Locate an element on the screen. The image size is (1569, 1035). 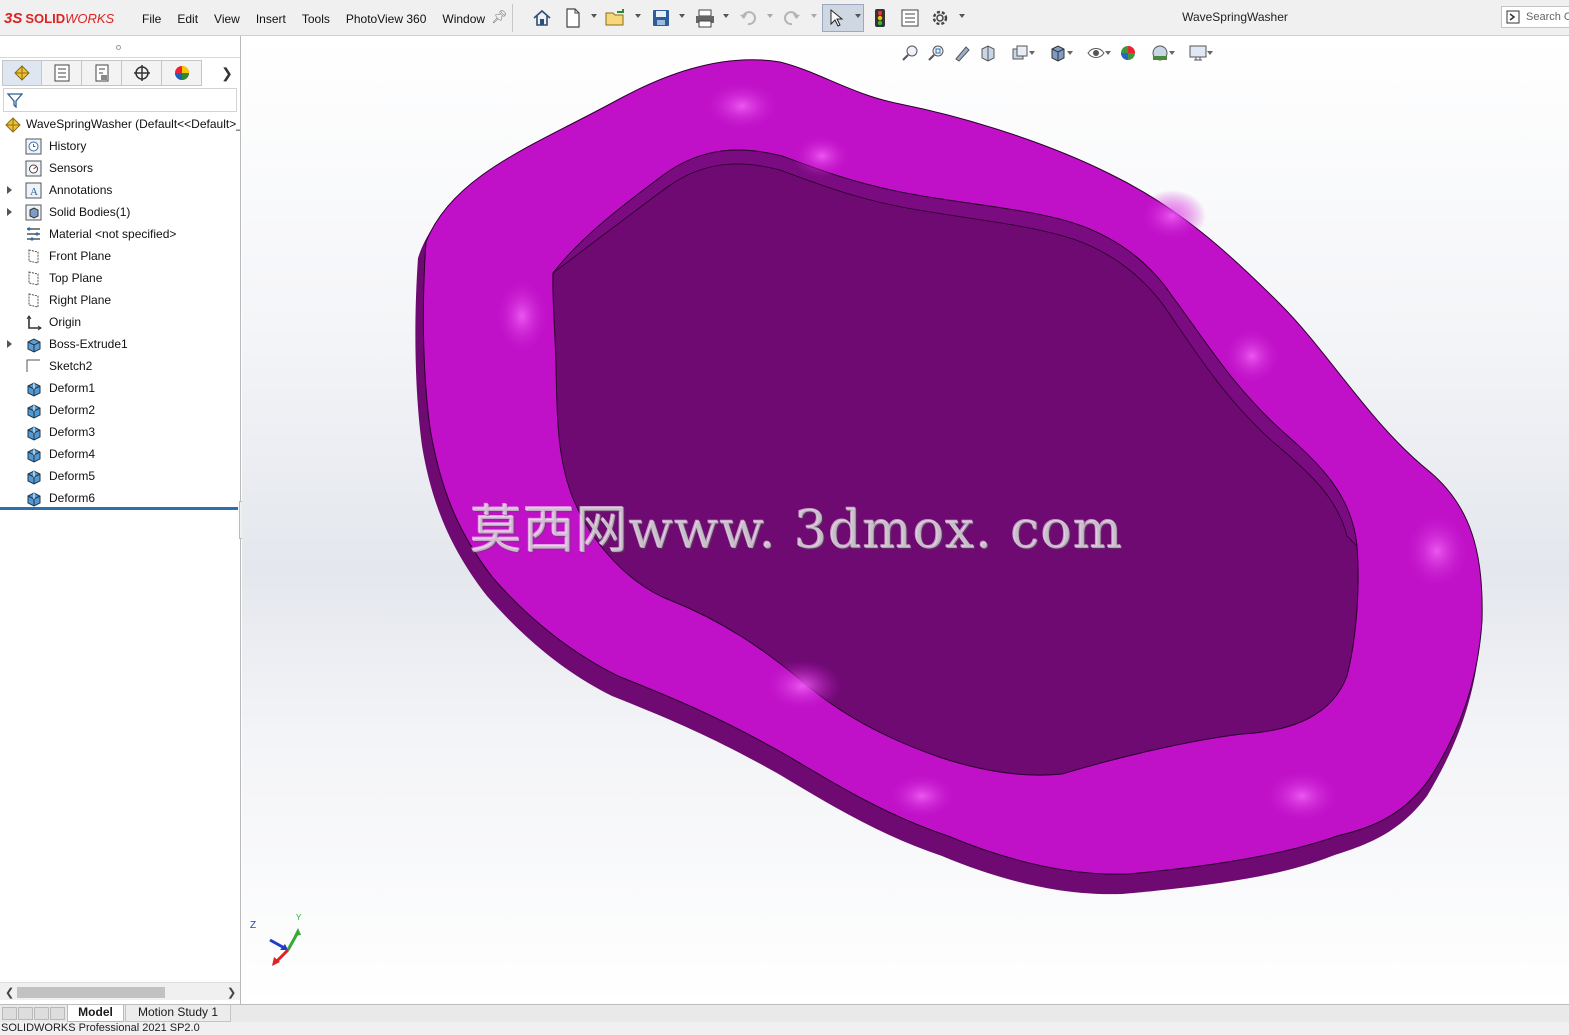
tree-item-sketch2: Sketch2 is located at coordinates (120, 366).